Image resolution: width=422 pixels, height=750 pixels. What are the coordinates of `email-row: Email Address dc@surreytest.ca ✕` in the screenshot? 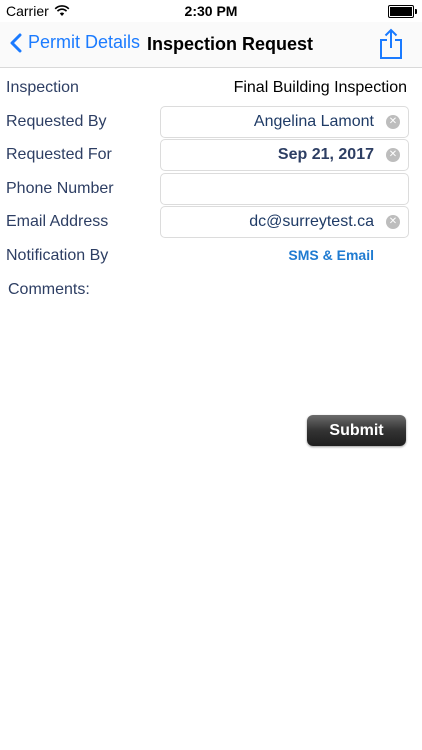 It's located at (211, 222).